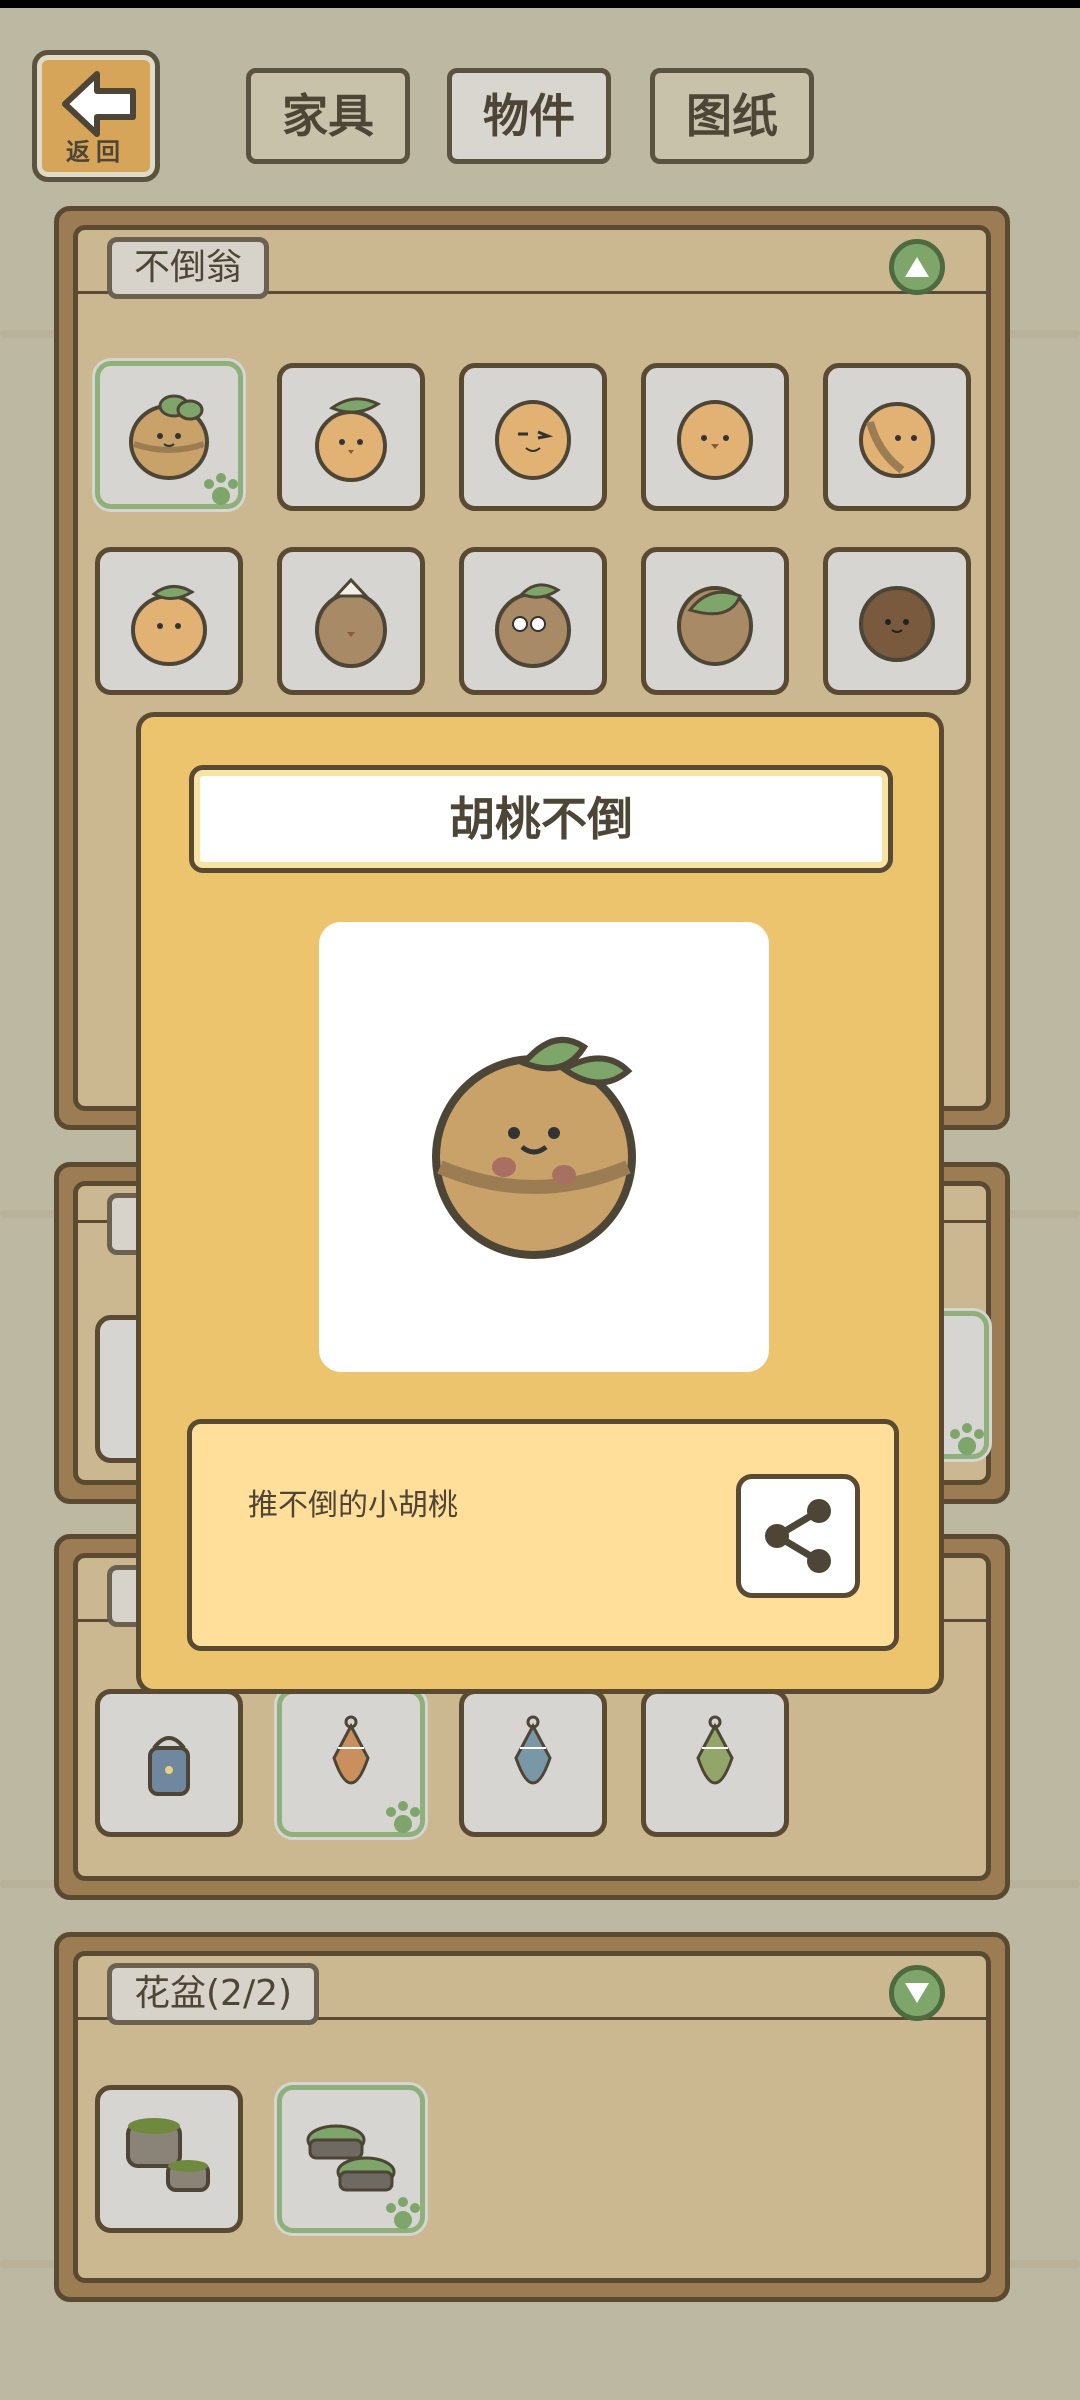 The image size is (1080, 2400). I want to click on item-description-box: 推不倒的小胡桃, so click(543, 1535).